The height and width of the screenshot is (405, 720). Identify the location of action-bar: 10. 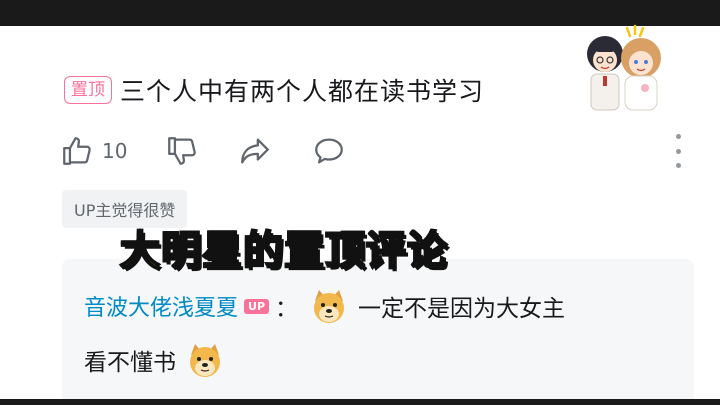
(203, 151).